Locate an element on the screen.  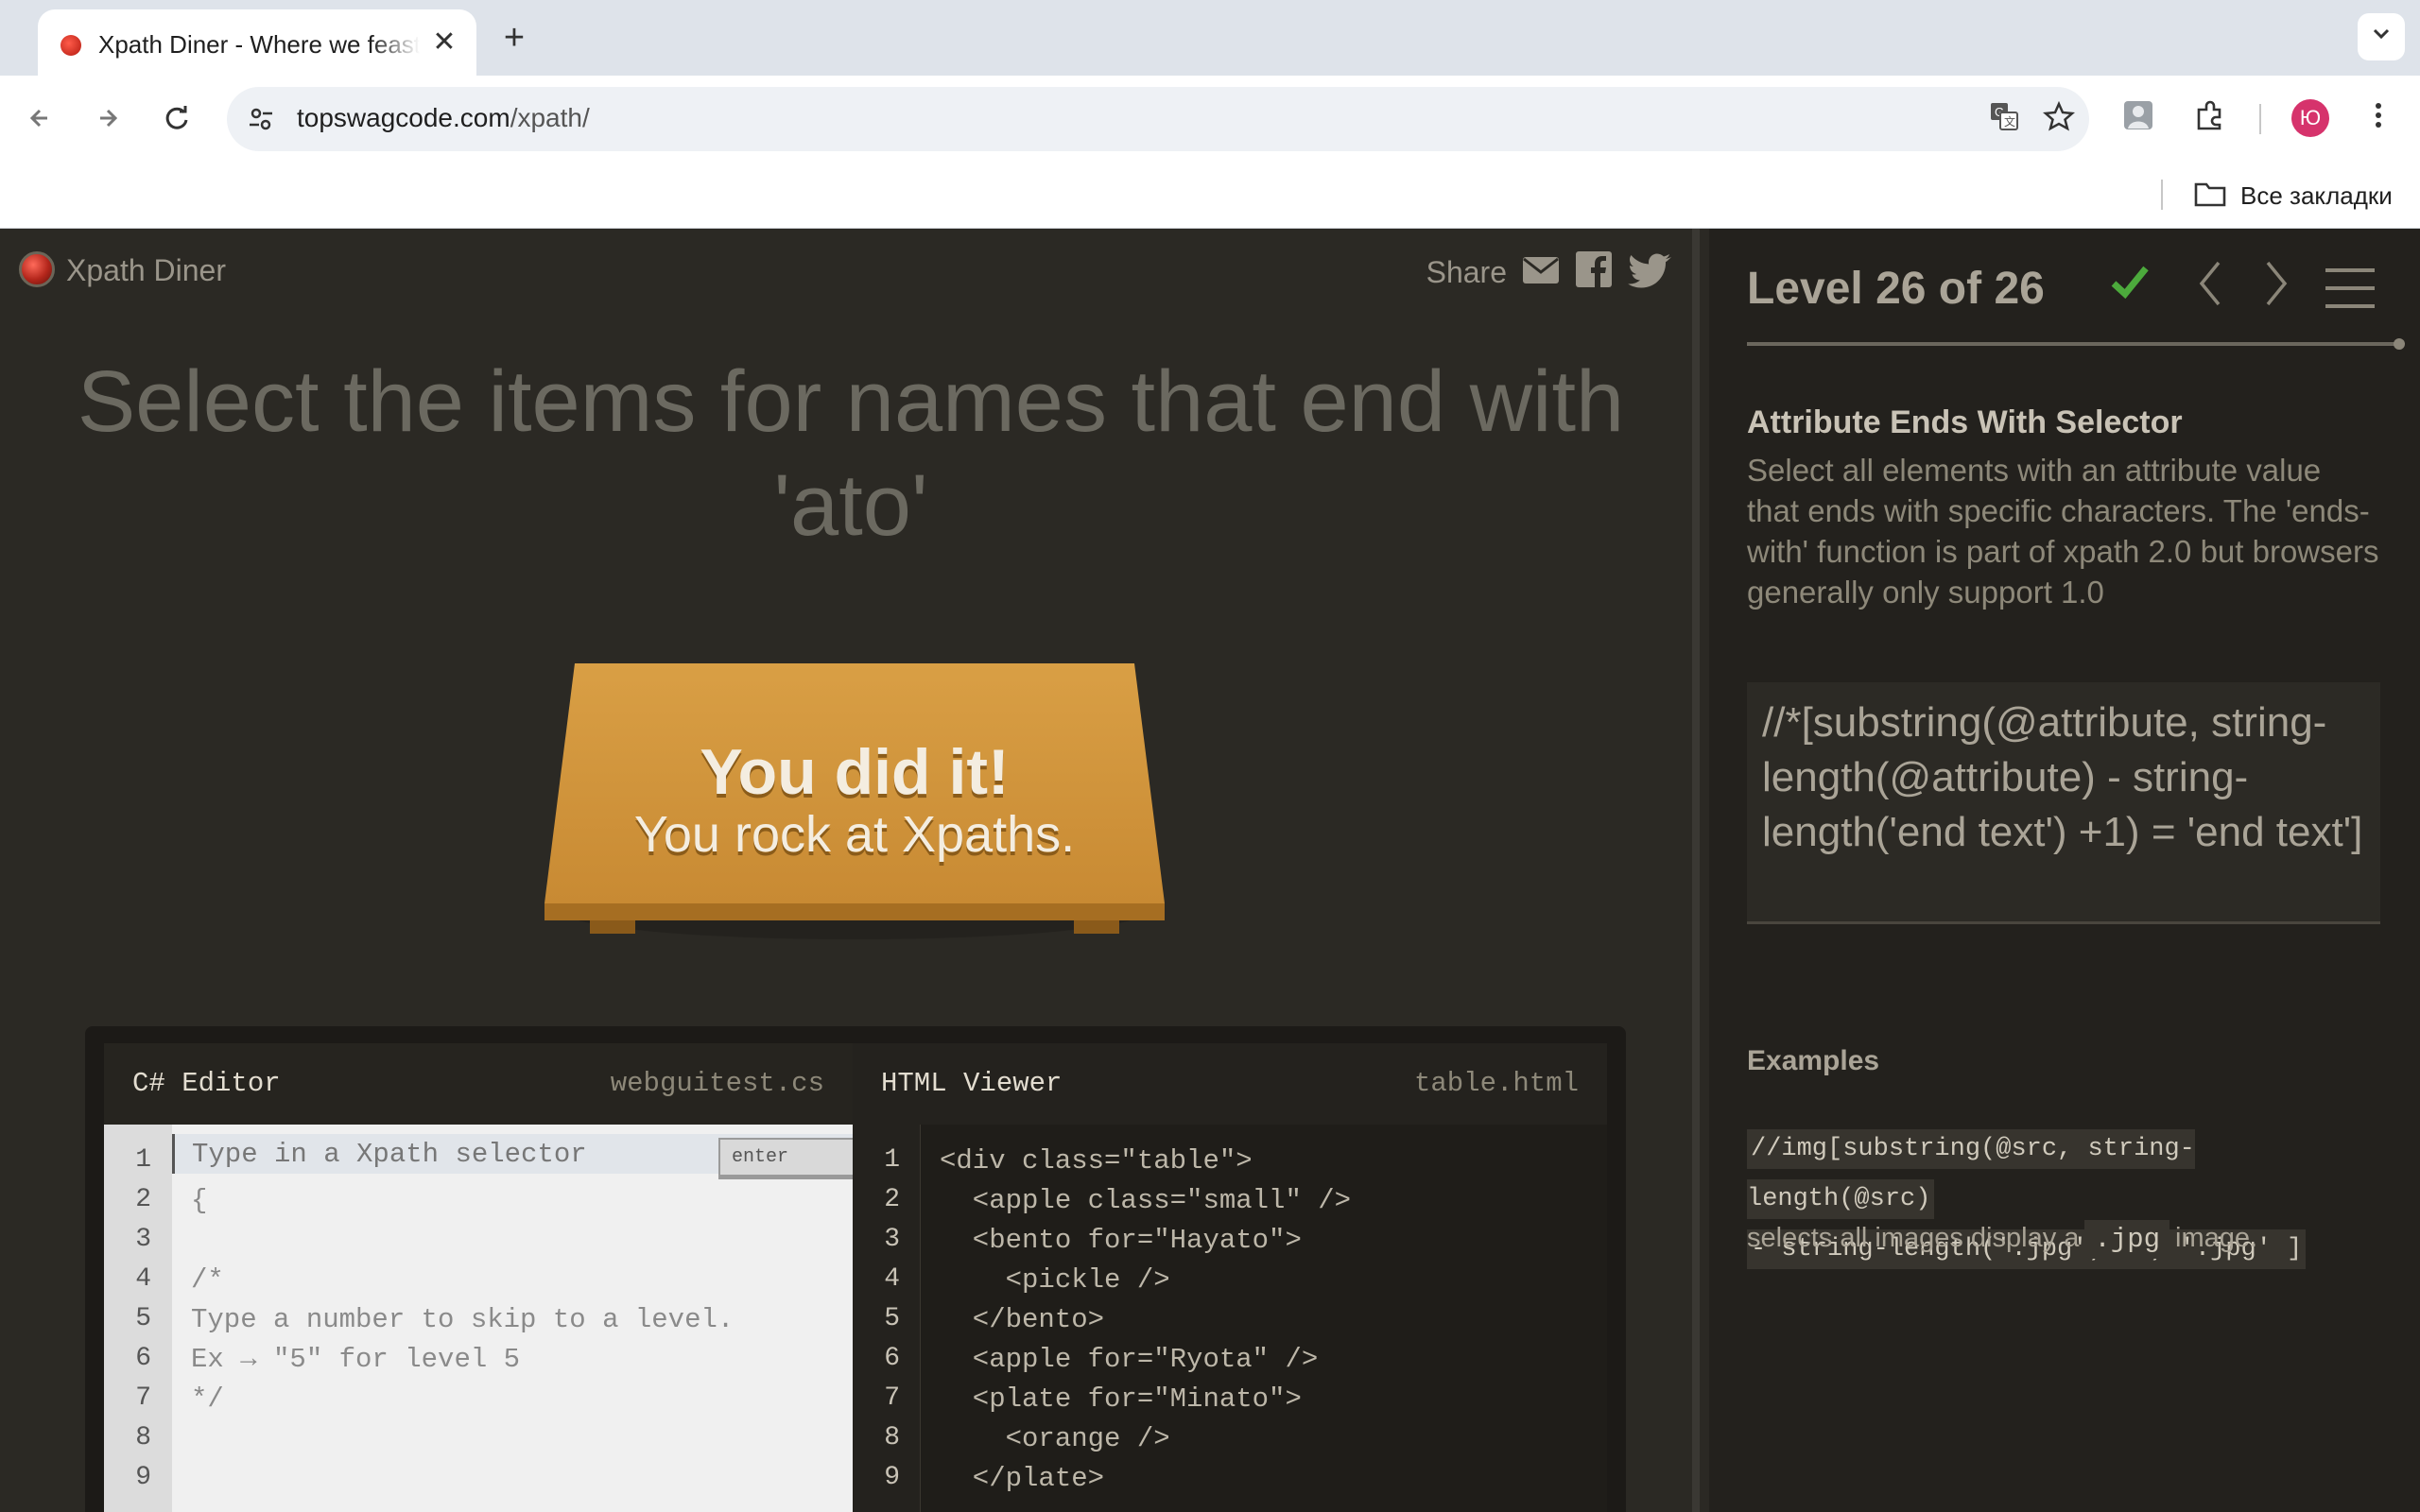
share-bar: Share is located at coordinates (1531, 269).